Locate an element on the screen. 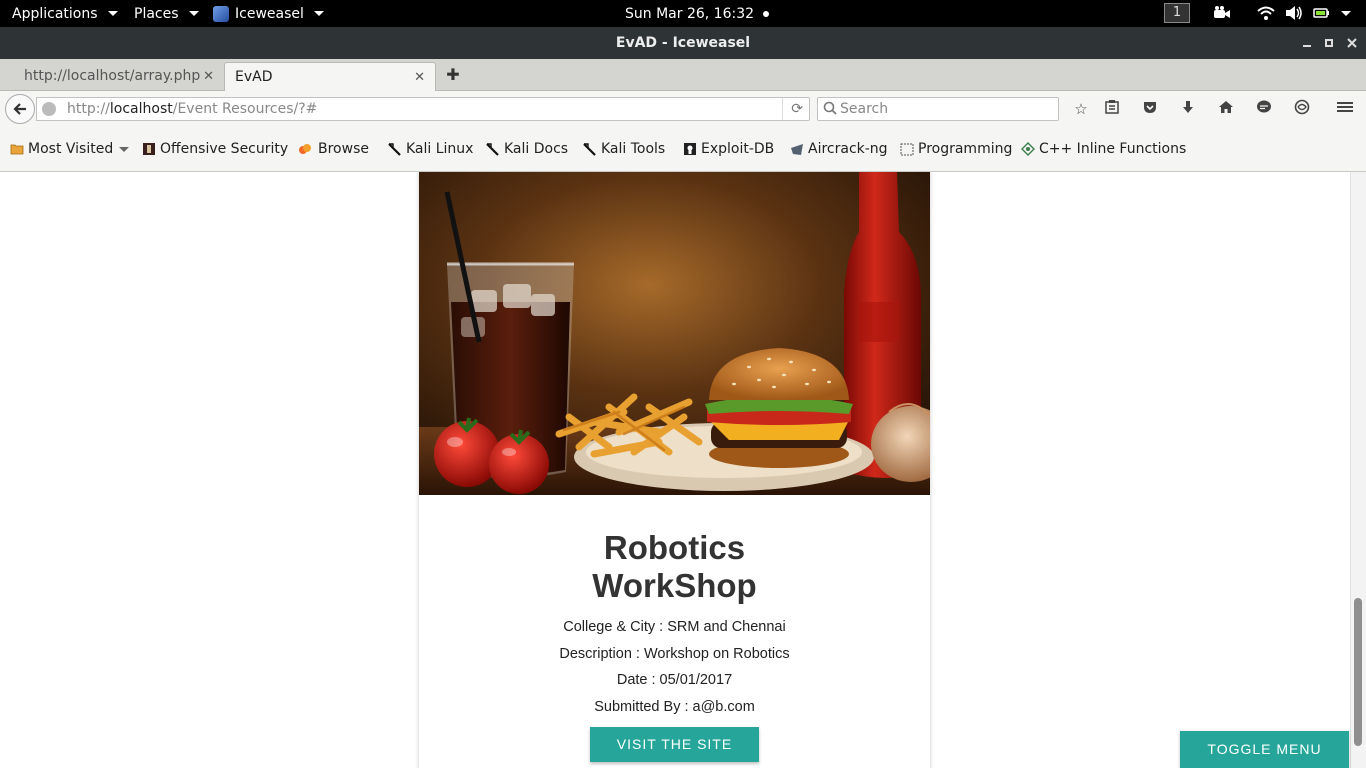 The height and width of the screenshot is (768, 1366). offsec-icon is located at coordinates (149, 149).